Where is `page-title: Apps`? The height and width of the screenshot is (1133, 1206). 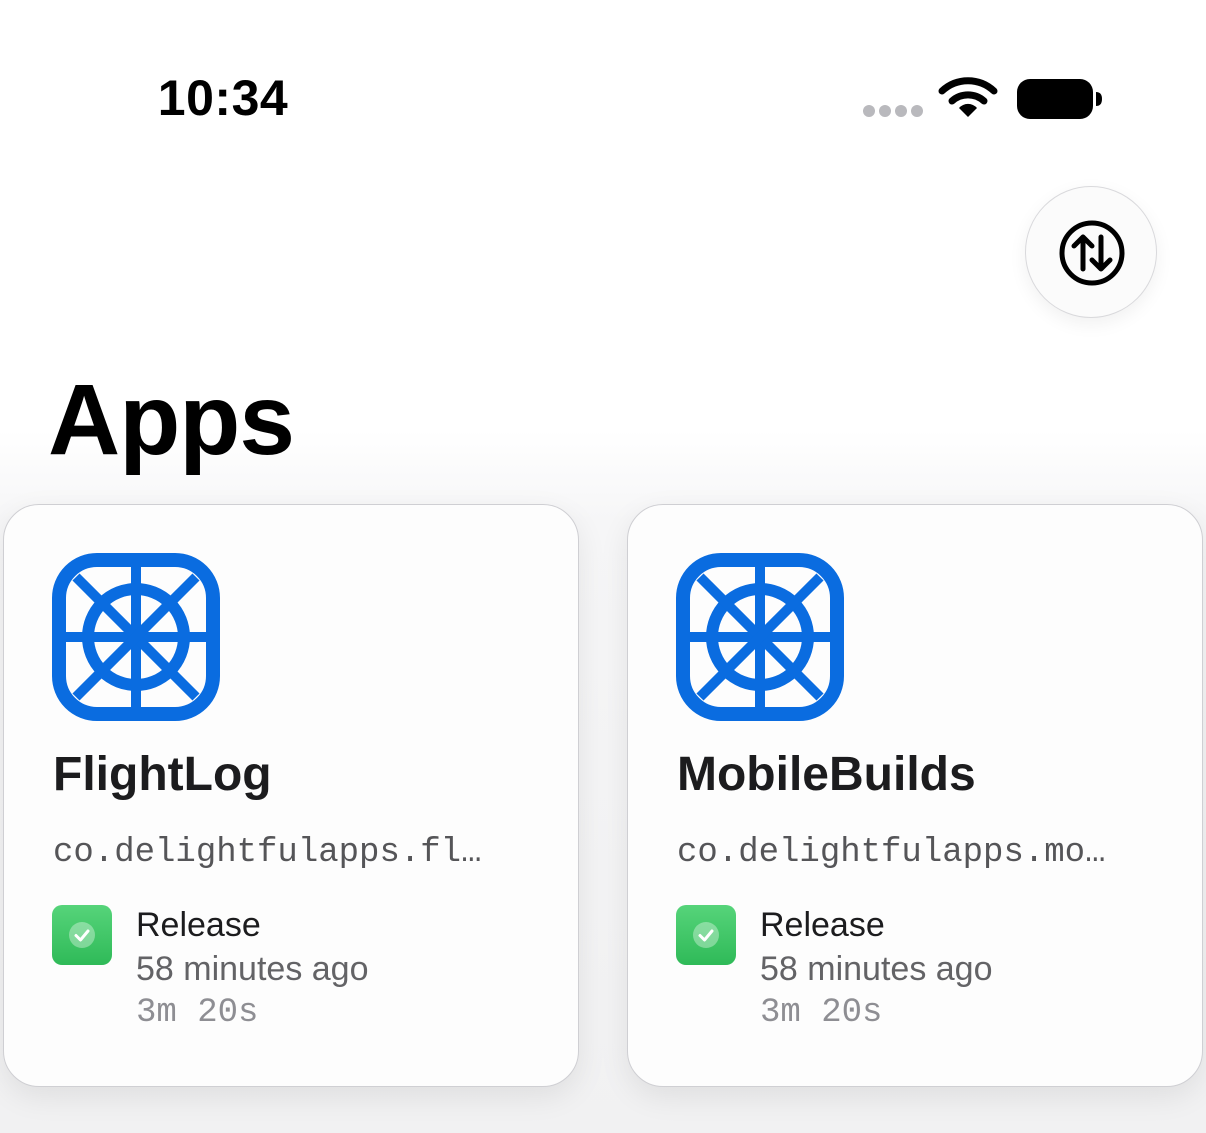
page-title: Apps is located at coordinates (171, 420).